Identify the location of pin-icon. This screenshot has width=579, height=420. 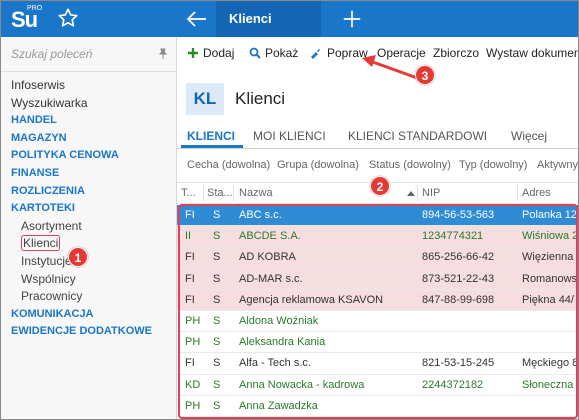
(163, 54).